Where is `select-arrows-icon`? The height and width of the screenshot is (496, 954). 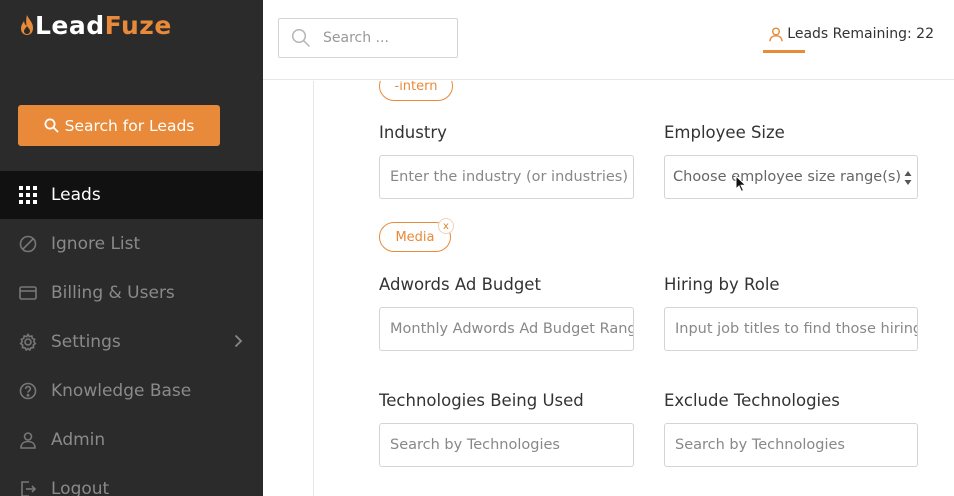
select-arrows-icon is located at coordinates (908, 178).